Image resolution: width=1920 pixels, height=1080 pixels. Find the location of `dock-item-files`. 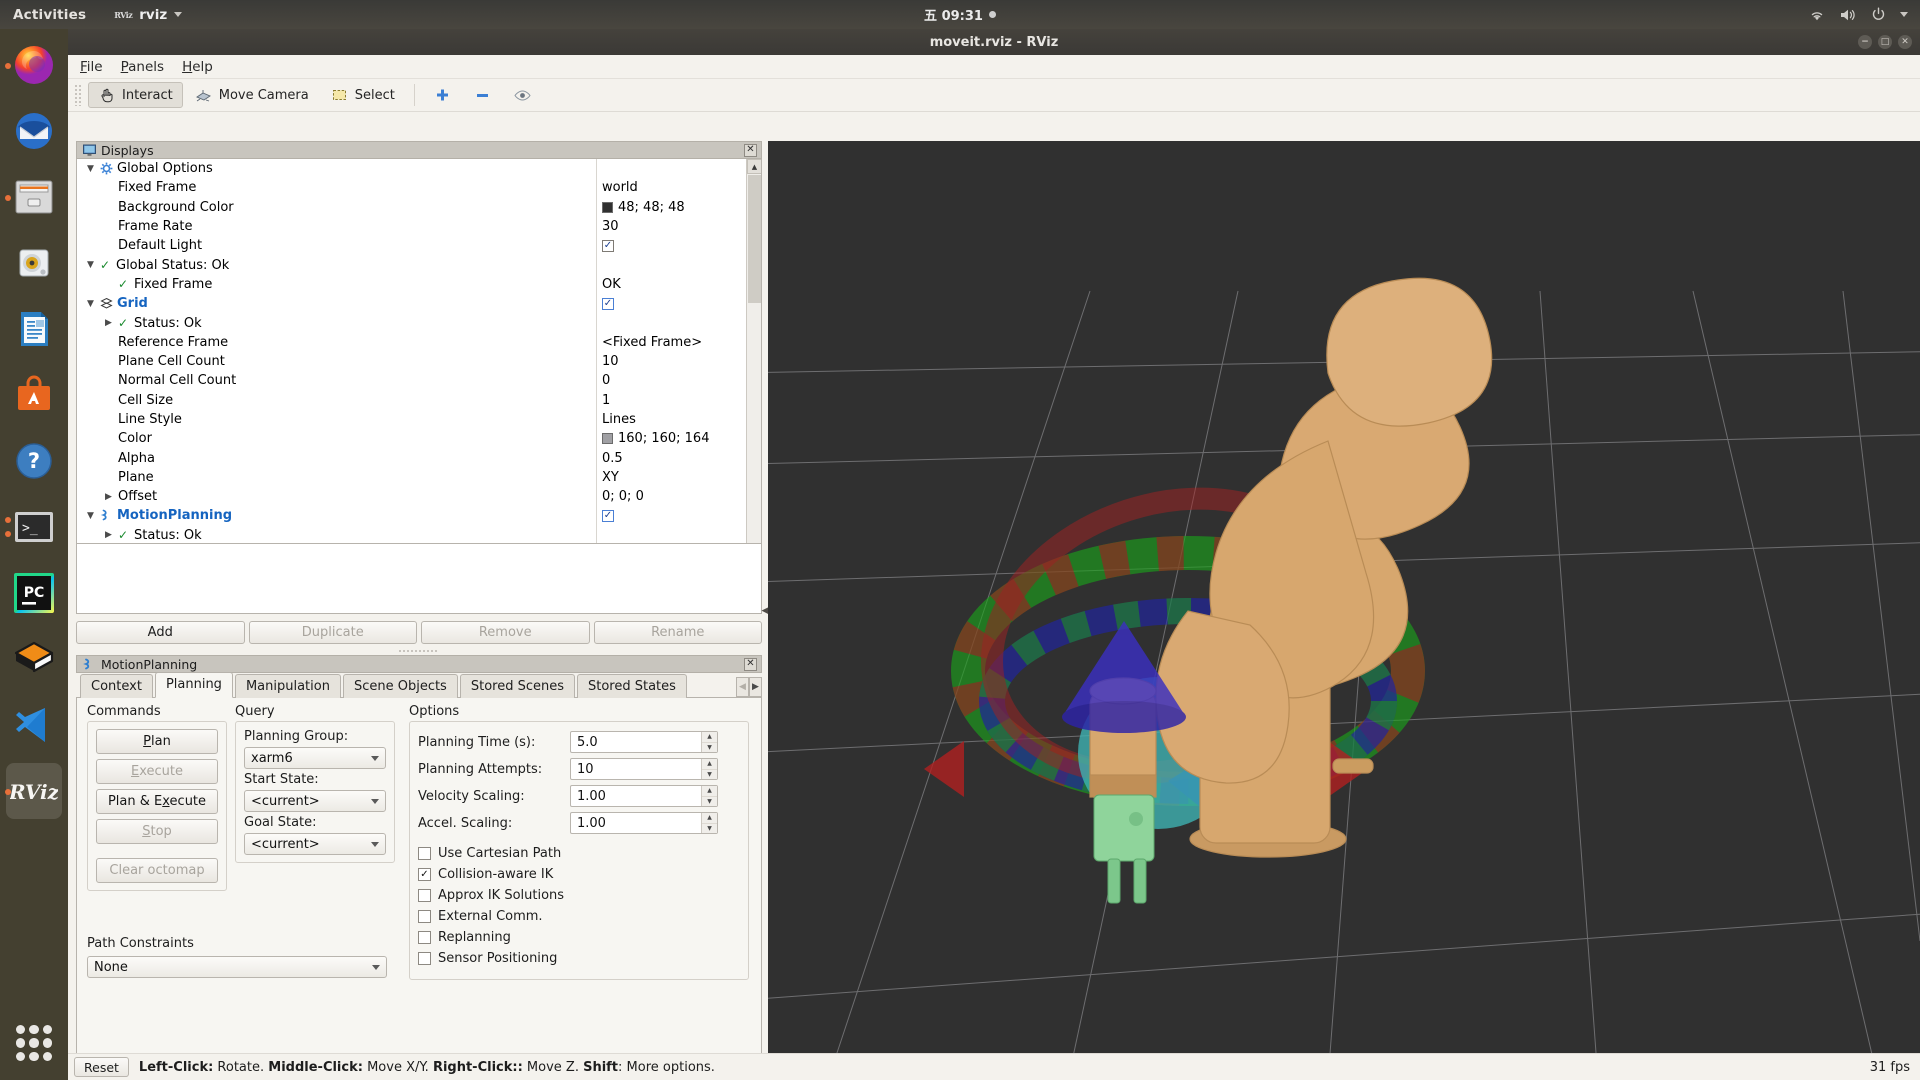

dock-item-files is located at coordinates (33, 197).